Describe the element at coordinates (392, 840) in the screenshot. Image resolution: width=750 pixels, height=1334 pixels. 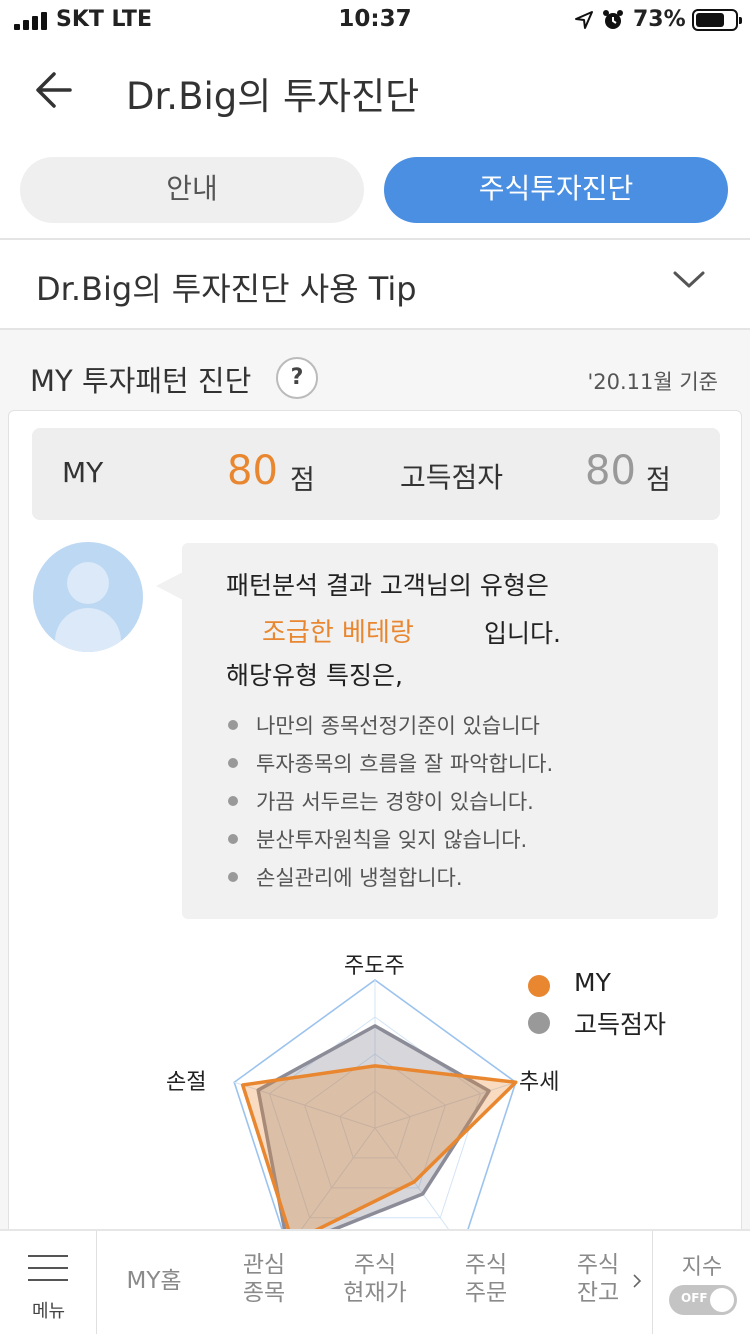
I see `trait-text: 분산투자원칙을 잊지 않습니다.` at that location.